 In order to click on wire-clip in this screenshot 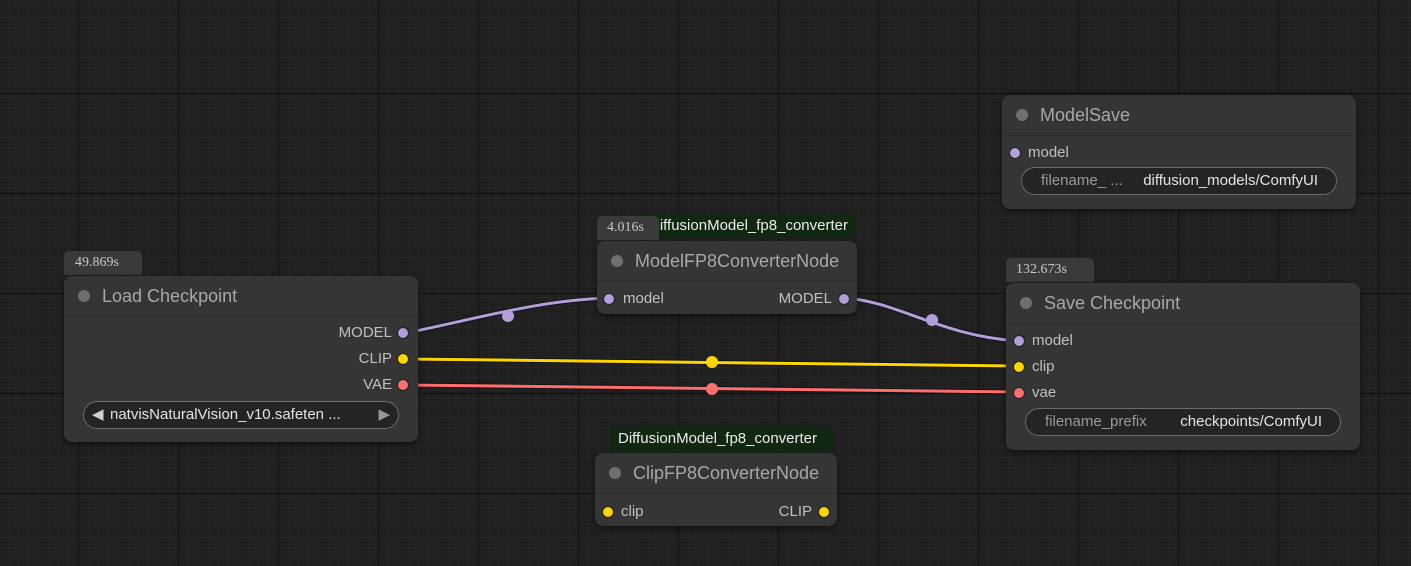, I will do `click(712, 362)`.